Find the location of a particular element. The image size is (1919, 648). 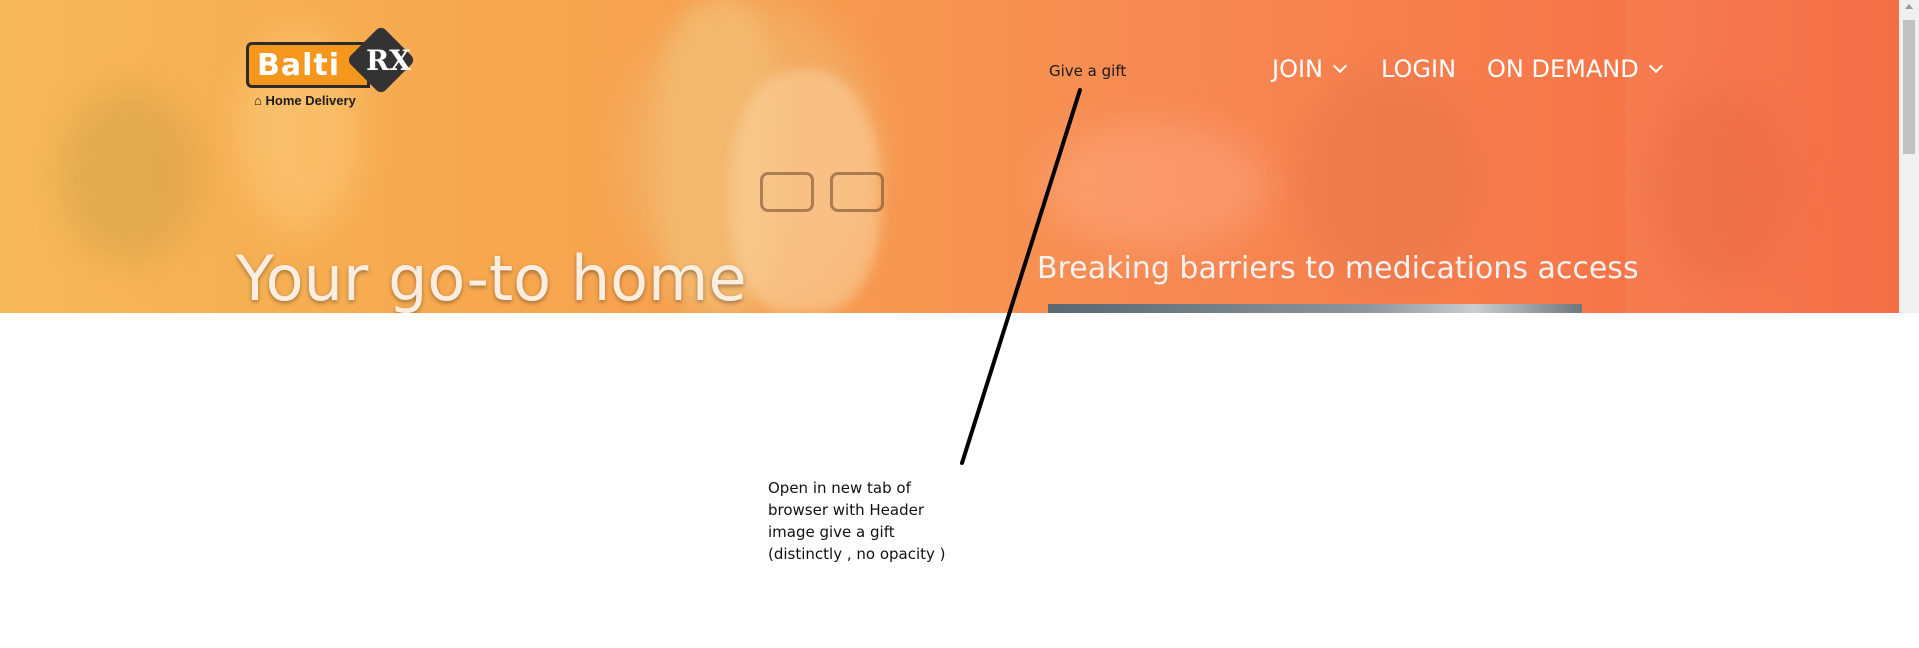

annotation-line: Open in new tab of is located at coordinates (839, 488).